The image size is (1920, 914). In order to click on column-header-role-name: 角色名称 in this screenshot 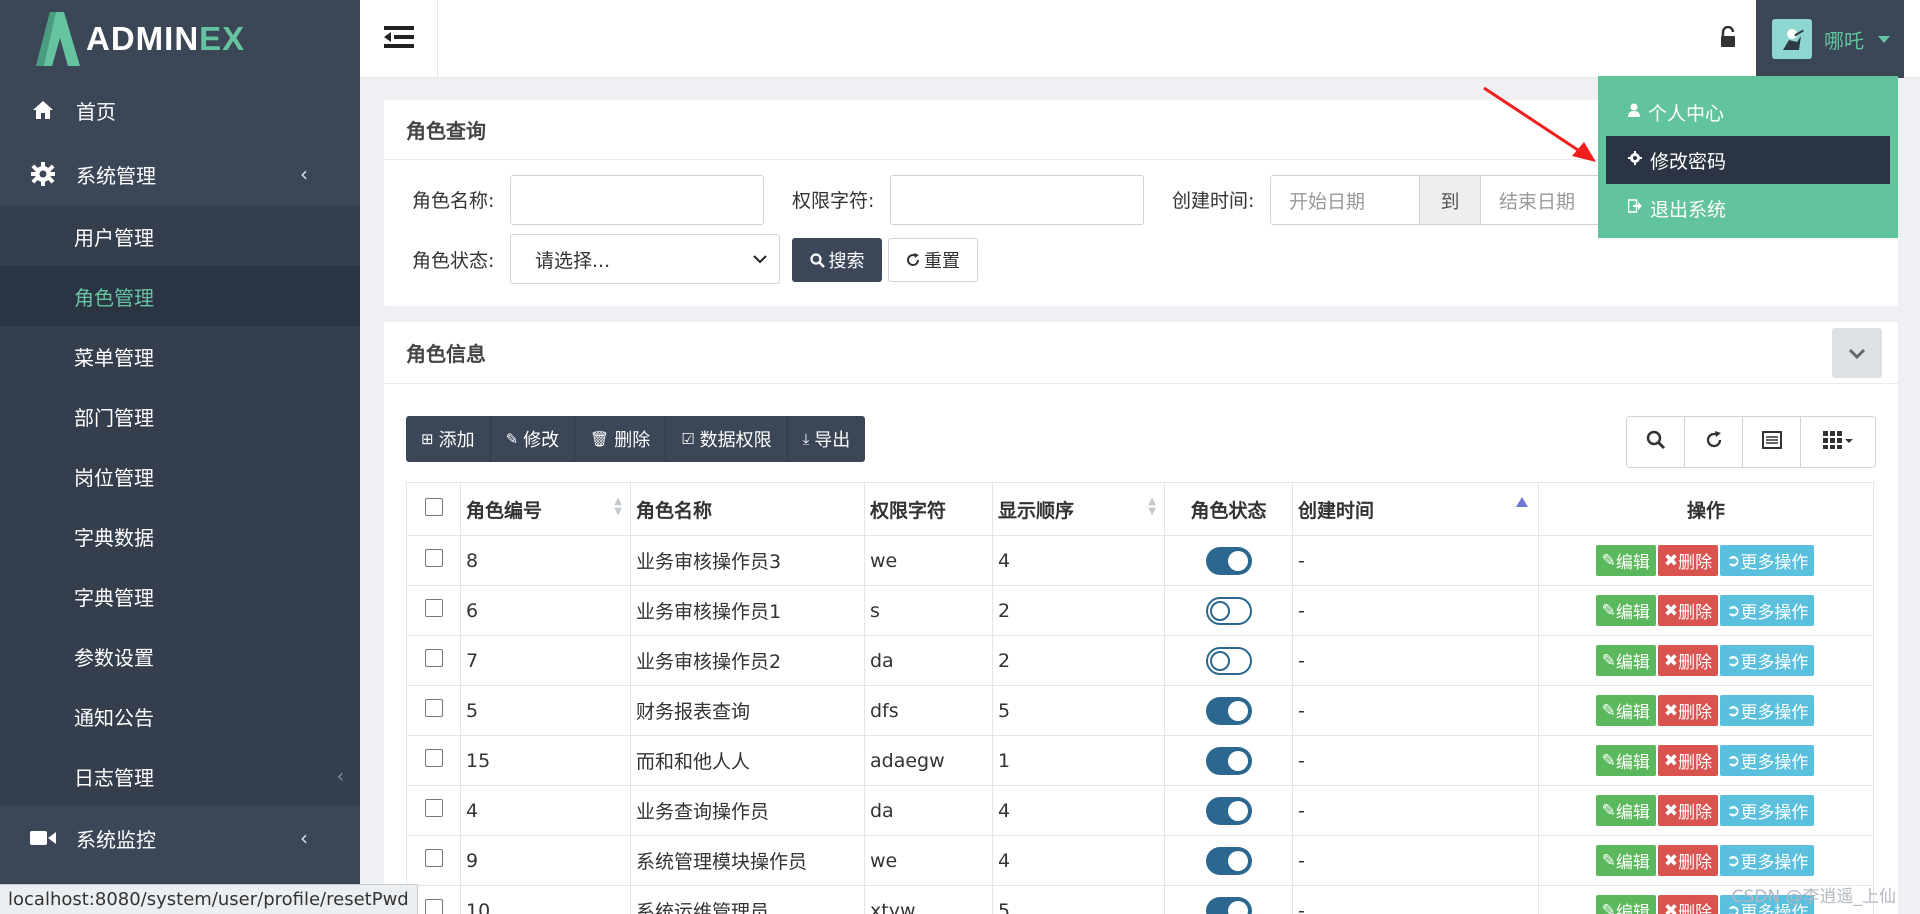, I will do `click(747, 509)`.